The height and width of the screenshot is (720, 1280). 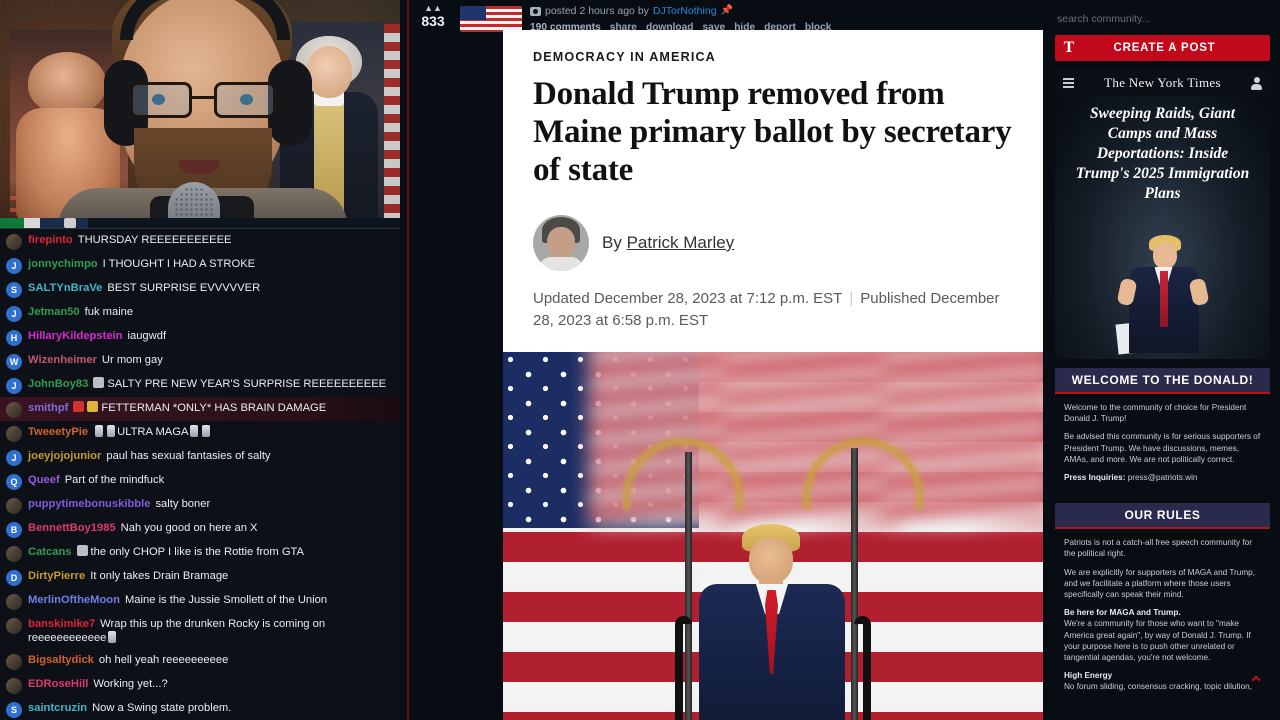 What do you see at coordinates (82, 550) in the screenshot?
I see `chat-badge-icon` at bounding box center [82, 550].